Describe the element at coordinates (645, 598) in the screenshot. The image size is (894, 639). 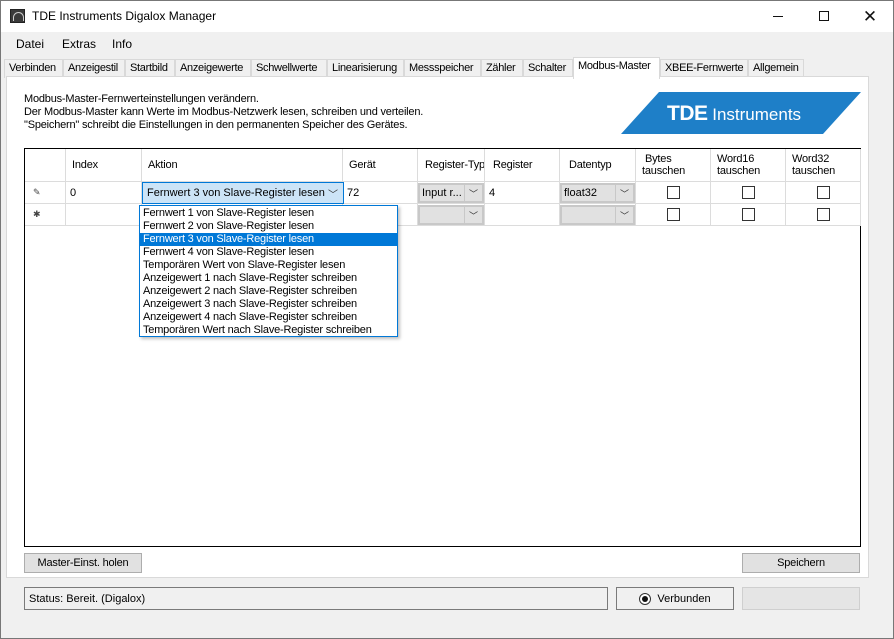
I see `radio-connected-icon` at that location.